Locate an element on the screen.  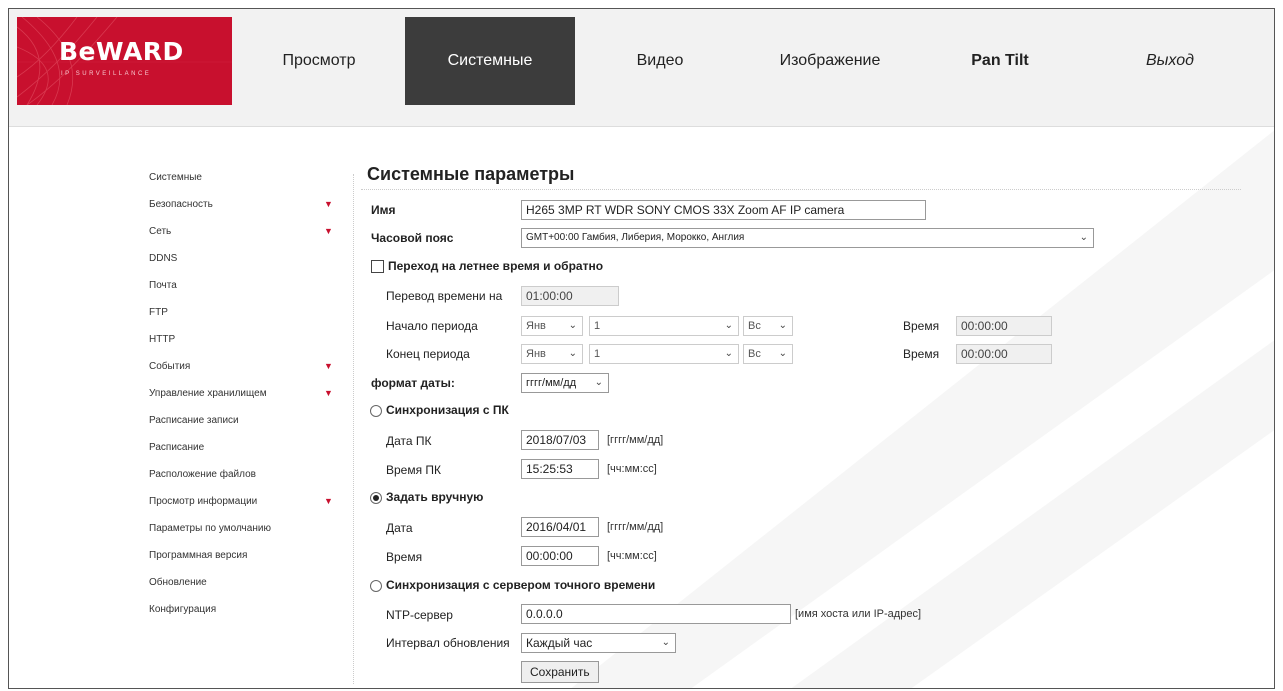
interval-label: Интервал обновления is located at coordinates (448, 643).